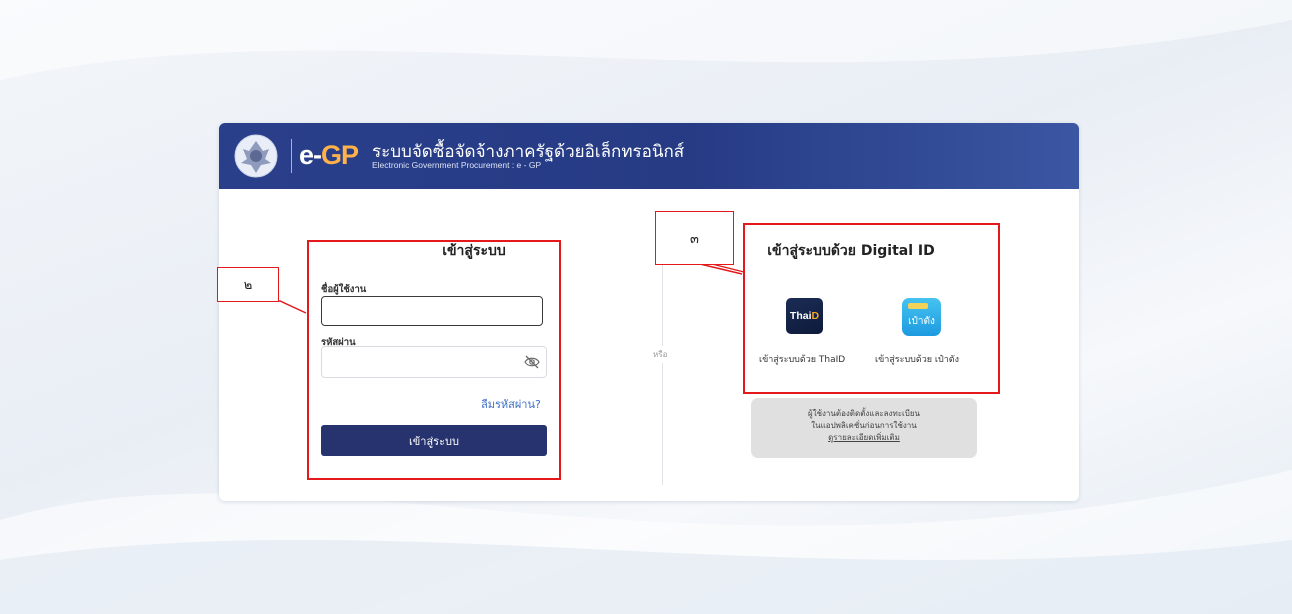  I want to click on more-details-link: ดูรายละเอียดเพิ่มเติม, so click(864, 437).